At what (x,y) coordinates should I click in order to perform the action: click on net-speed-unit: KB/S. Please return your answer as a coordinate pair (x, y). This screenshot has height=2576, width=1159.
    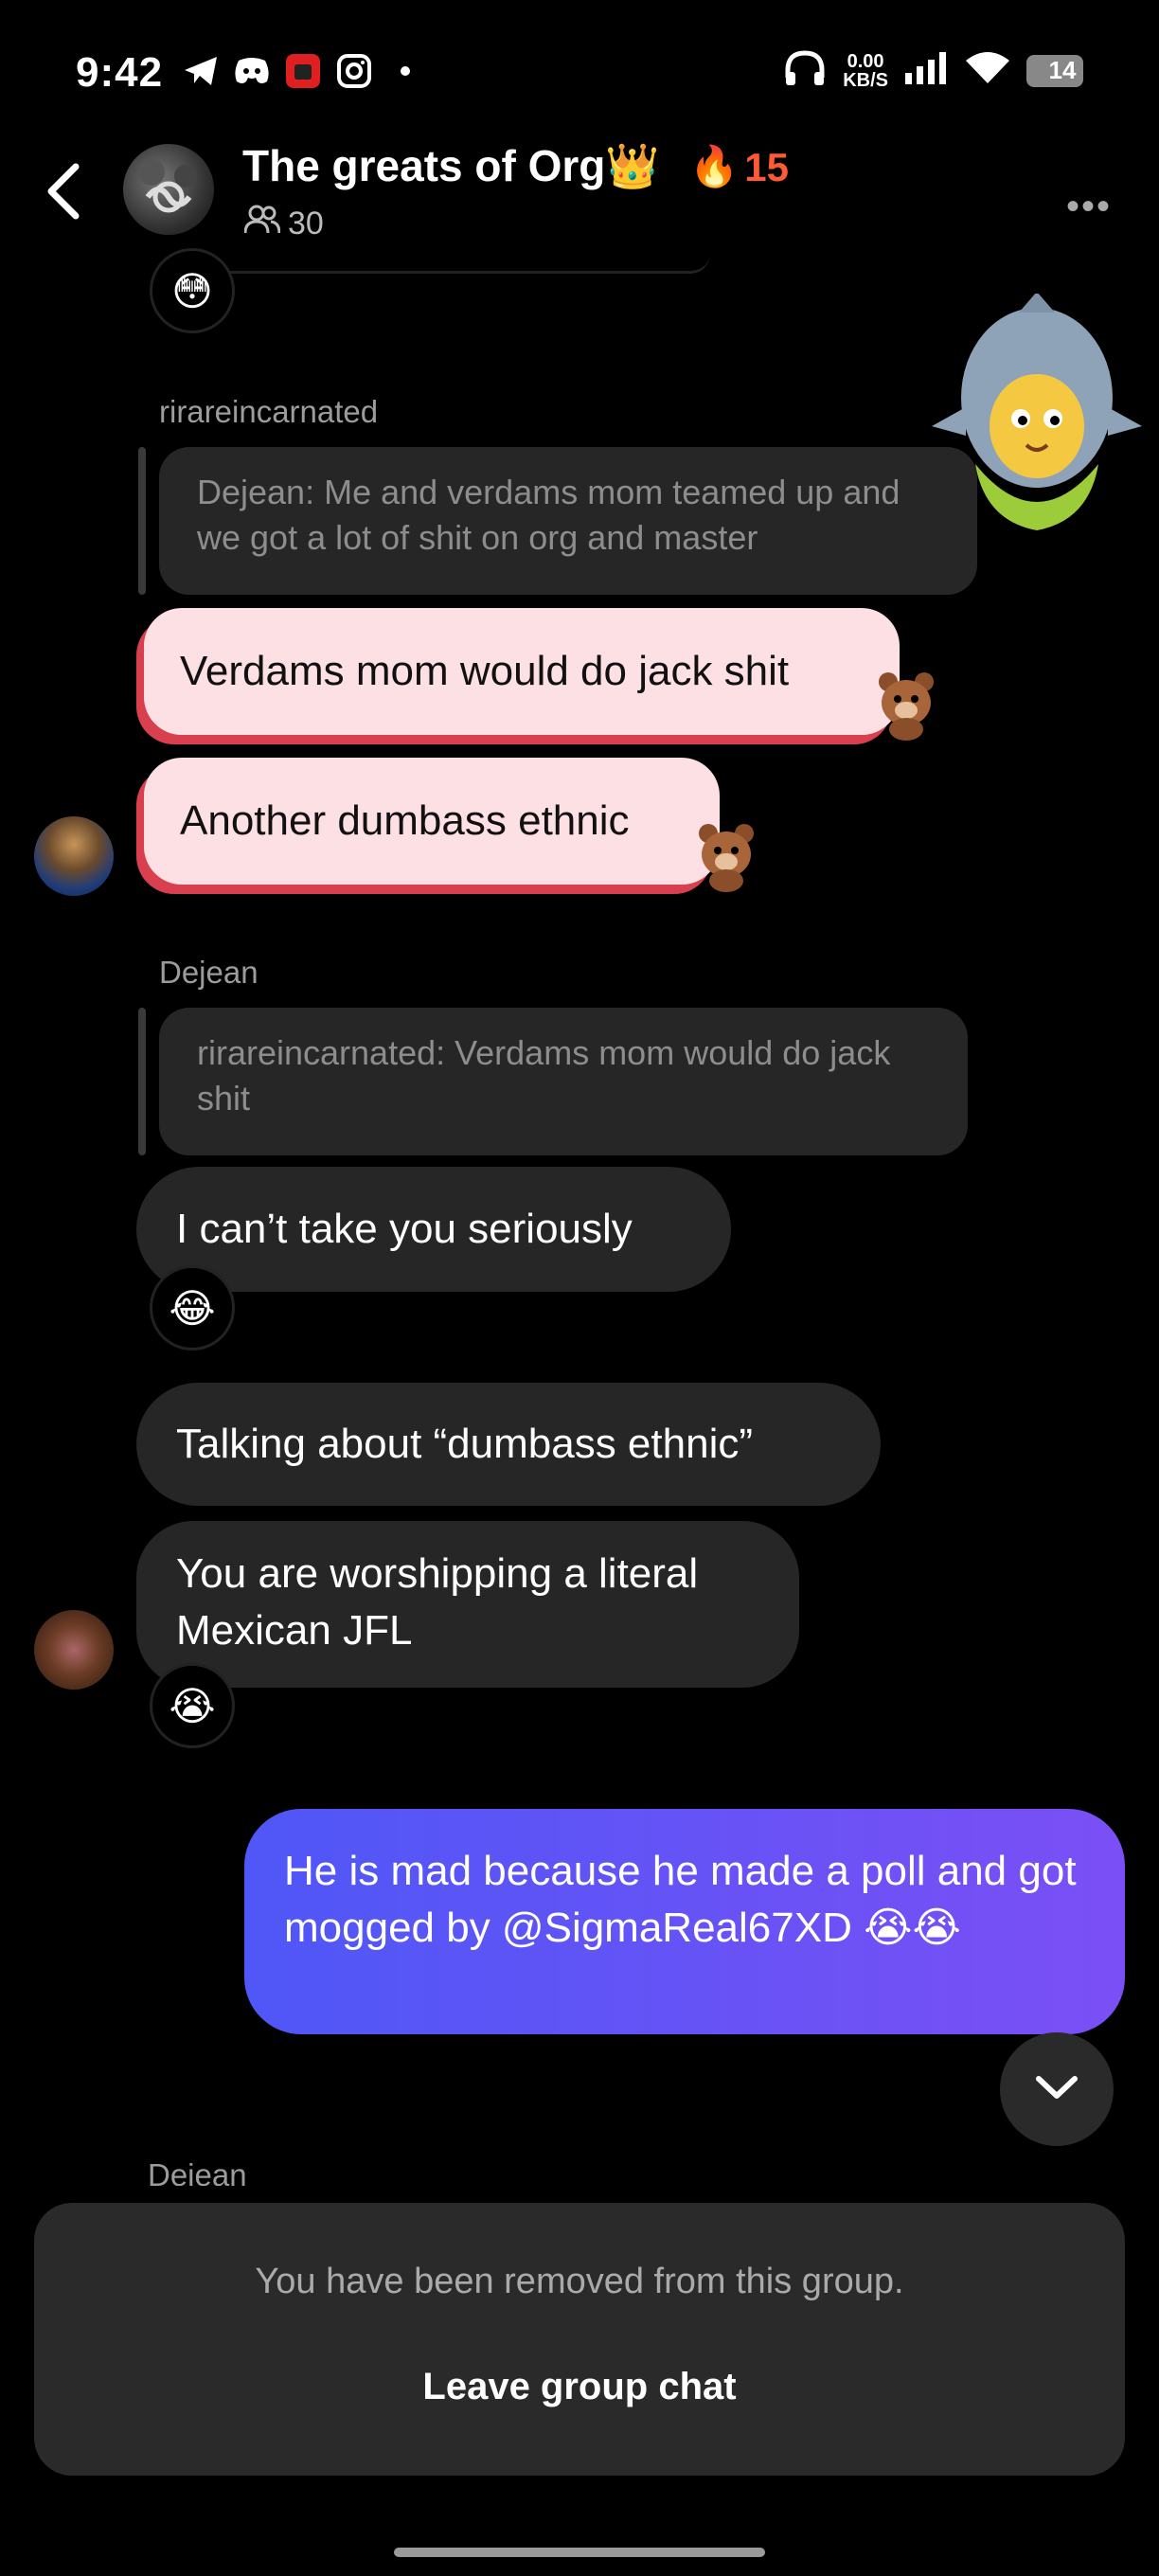
    Looking at the image, I should click on (865, 80).